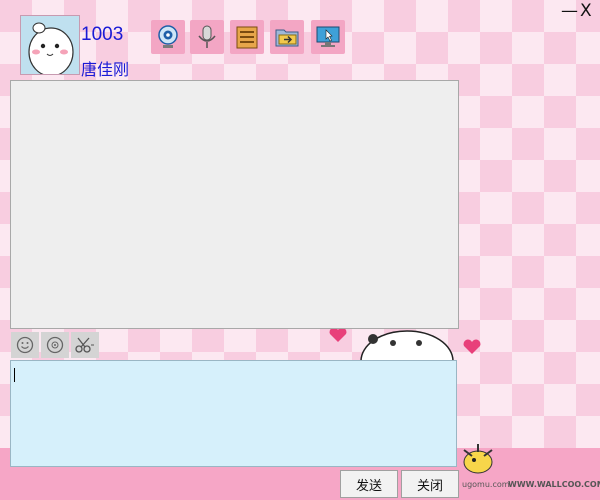 The image size is (600, 500). I want to click on screenshot-button, so click(85, 345).